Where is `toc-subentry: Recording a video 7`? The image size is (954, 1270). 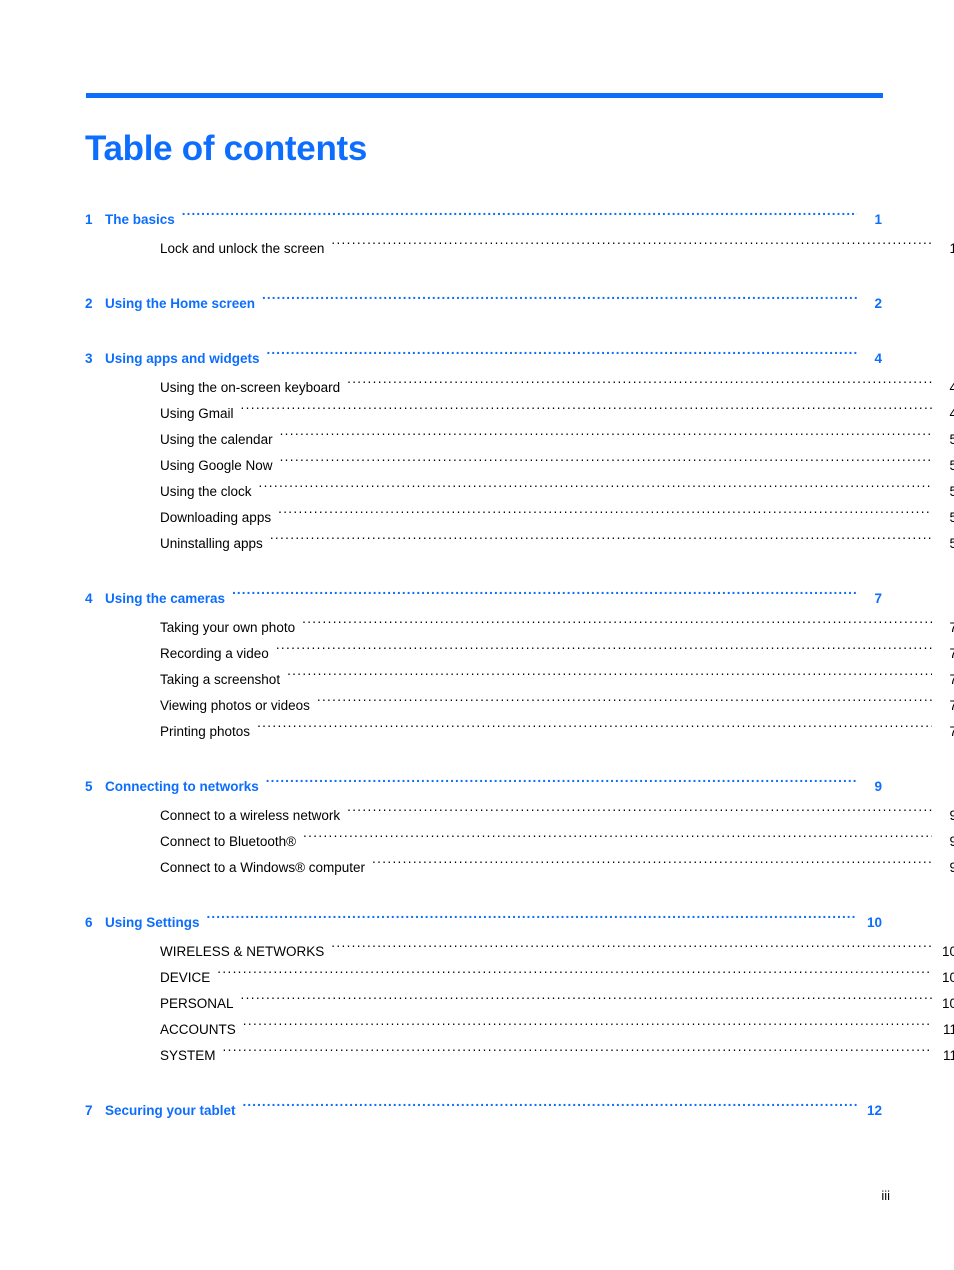 toc-subentry: Recording a video 7 is located at coordinates (519, 654).